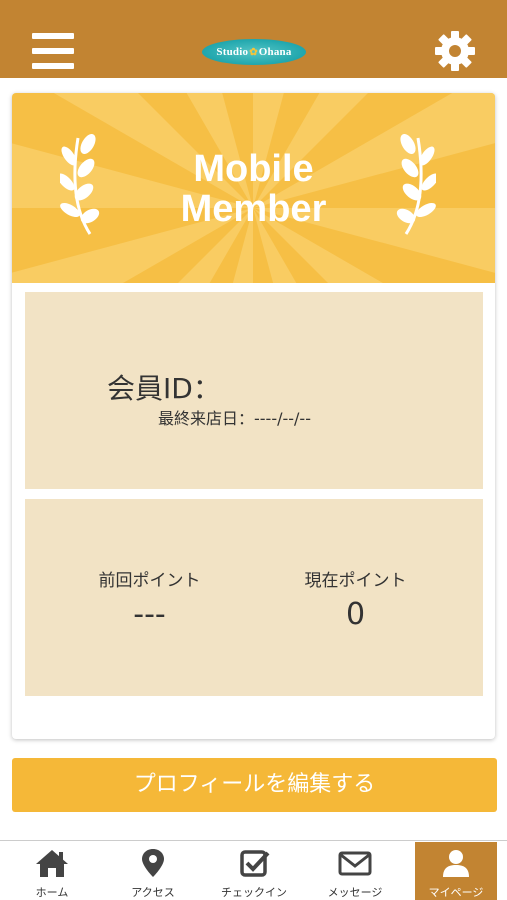  I want to click on star-icon: ✿, so click(253, 52).